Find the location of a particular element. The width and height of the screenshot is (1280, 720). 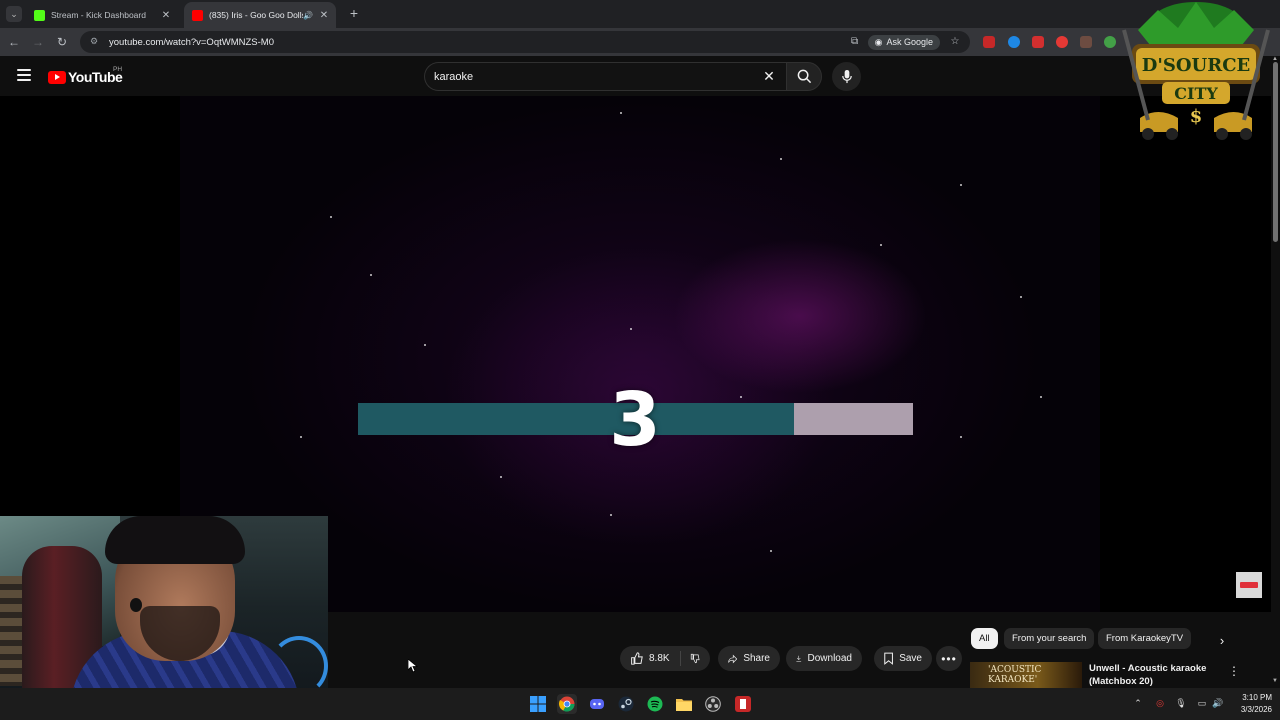

download-button: Download is located at coordinates (824, 658).